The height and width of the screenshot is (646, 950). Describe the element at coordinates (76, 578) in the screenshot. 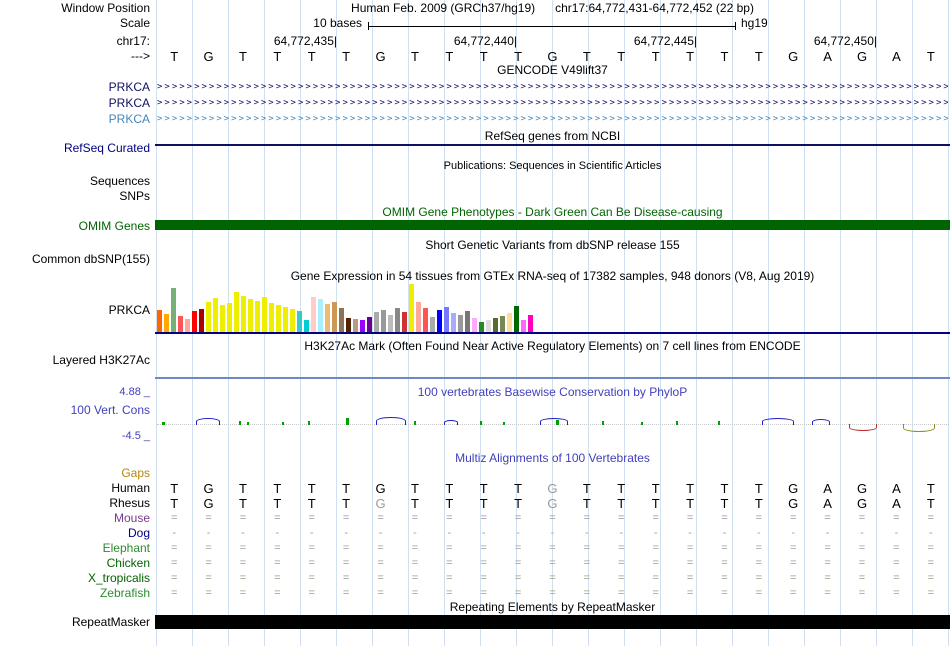

I see `multiz-species-label: X_tropicalis` at that location.